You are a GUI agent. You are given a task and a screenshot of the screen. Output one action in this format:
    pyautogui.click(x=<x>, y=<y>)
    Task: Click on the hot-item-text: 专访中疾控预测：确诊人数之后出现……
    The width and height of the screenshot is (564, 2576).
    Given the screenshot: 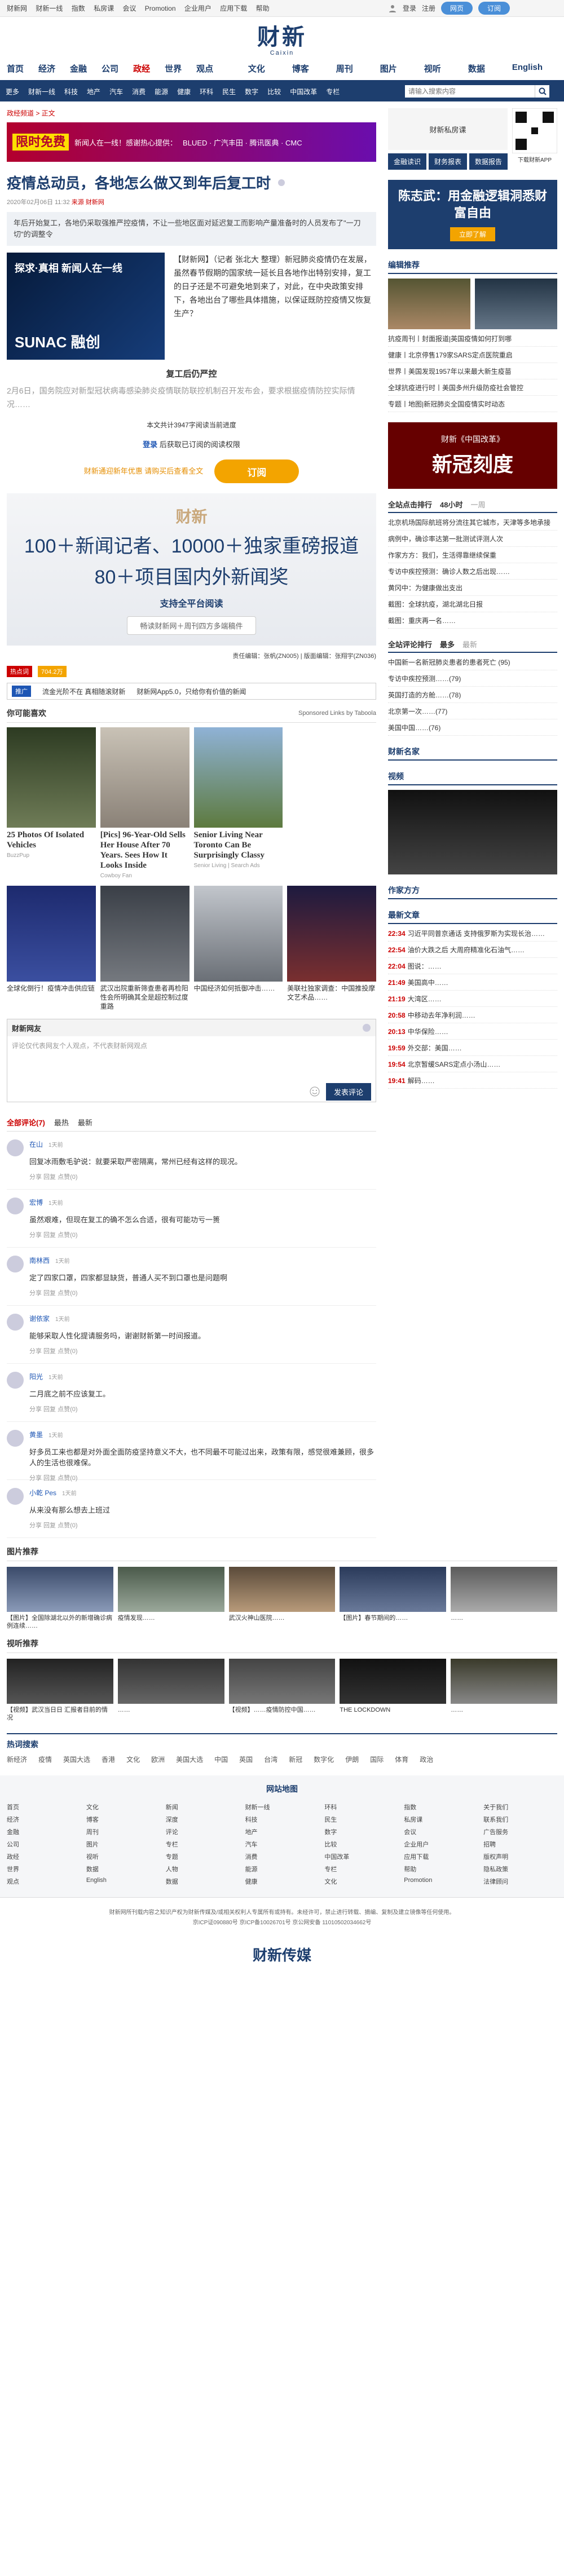 What is the action you would take?
    pyautogui.click(x=449, y=572)
    